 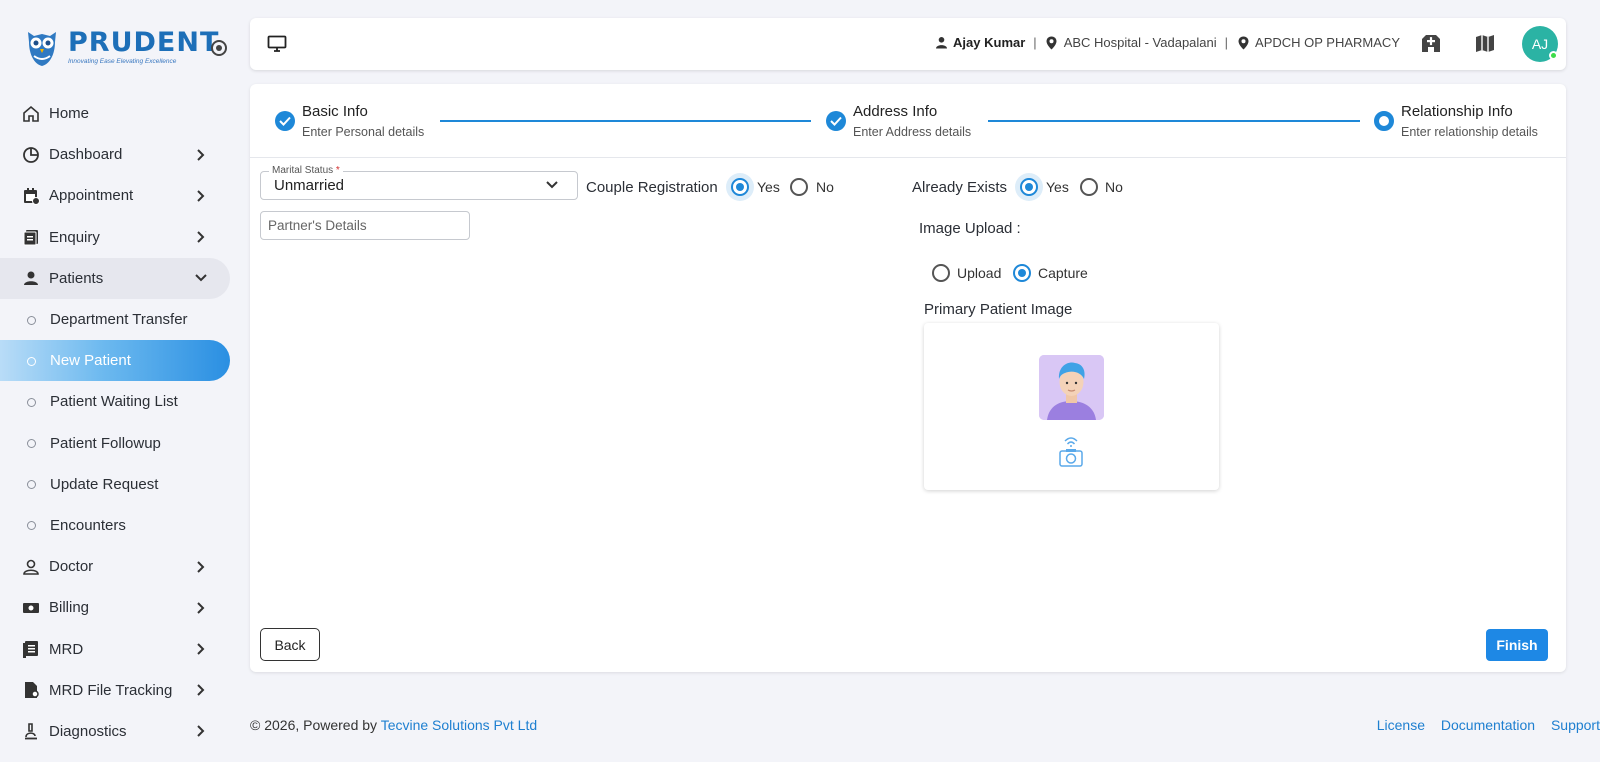 What do you see at coordinates (1052, 43) in the screenshot?
I see `location-pin-icon` at bounding box center [1052, 43].